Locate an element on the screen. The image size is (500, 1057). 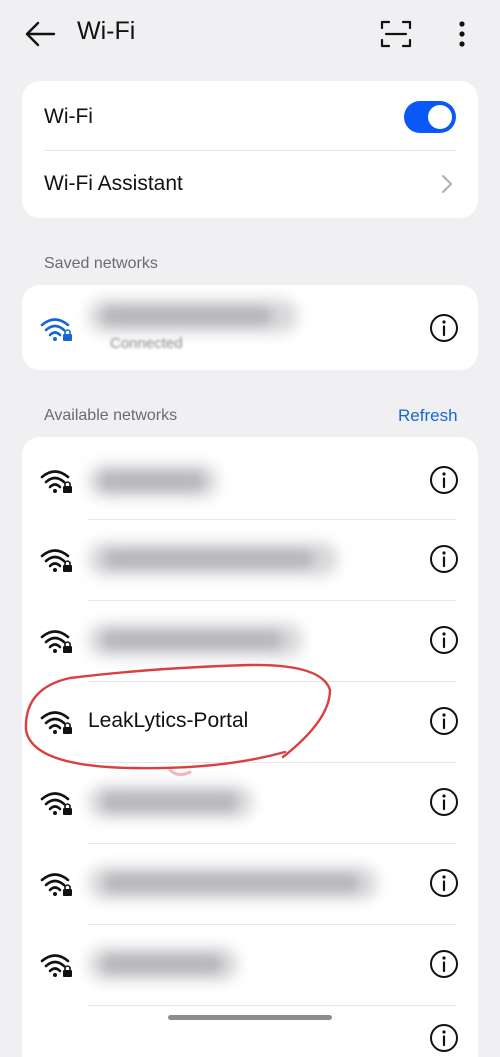
more-vertical-icon is located at coordinates (462, 34).